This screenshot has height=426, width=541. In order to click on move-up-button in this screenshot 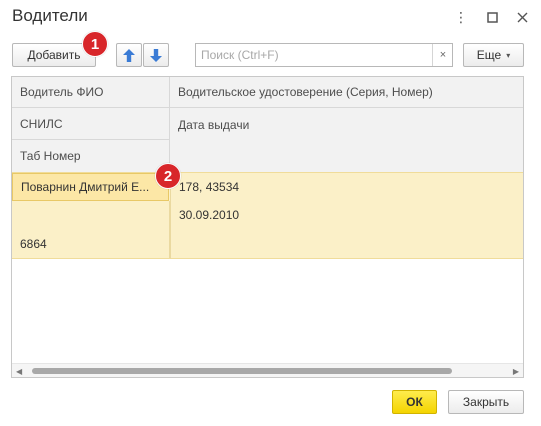, I will do `click(129, 55)`.